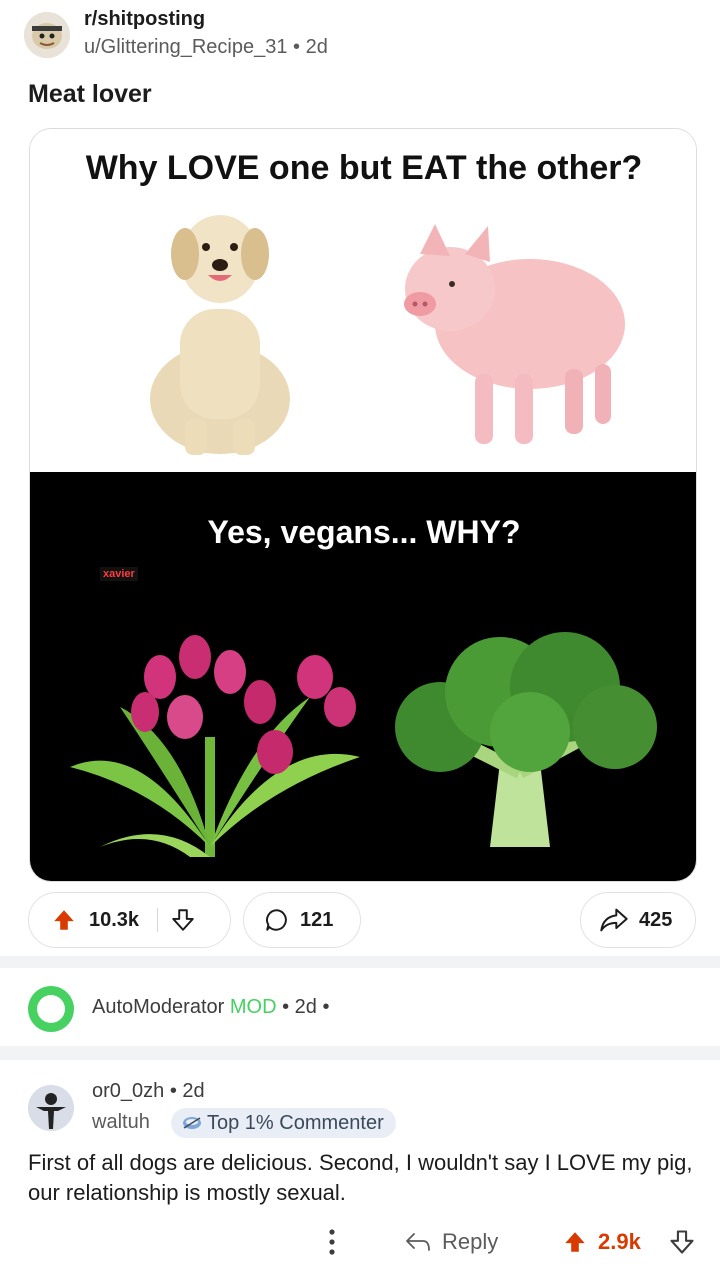 The image size is (720, 1280). I want to click on meme-watermark: xavier, so click(119, 574).